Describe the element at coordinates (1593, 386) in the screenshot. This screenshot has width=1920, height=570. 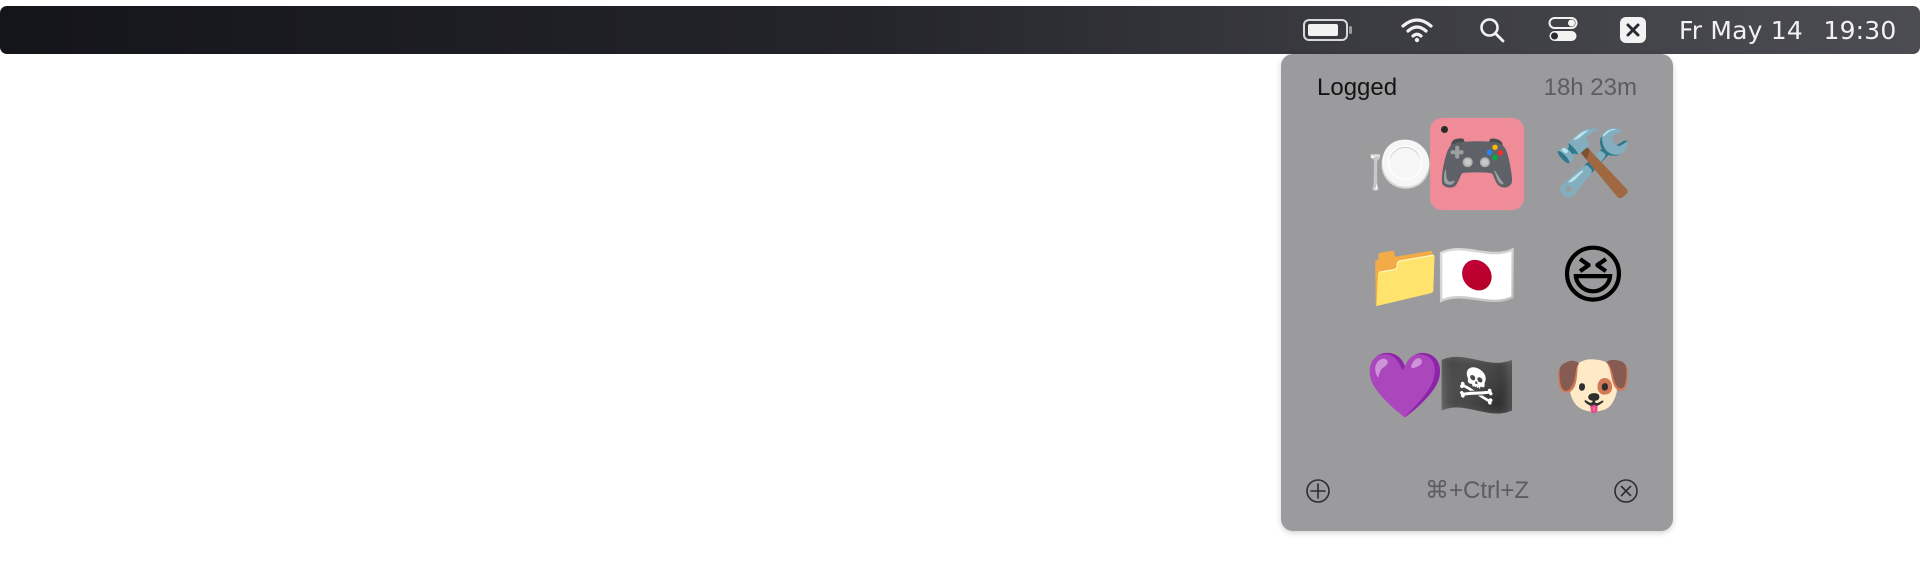
I see `dog-face-icon: 🐶` at that location.